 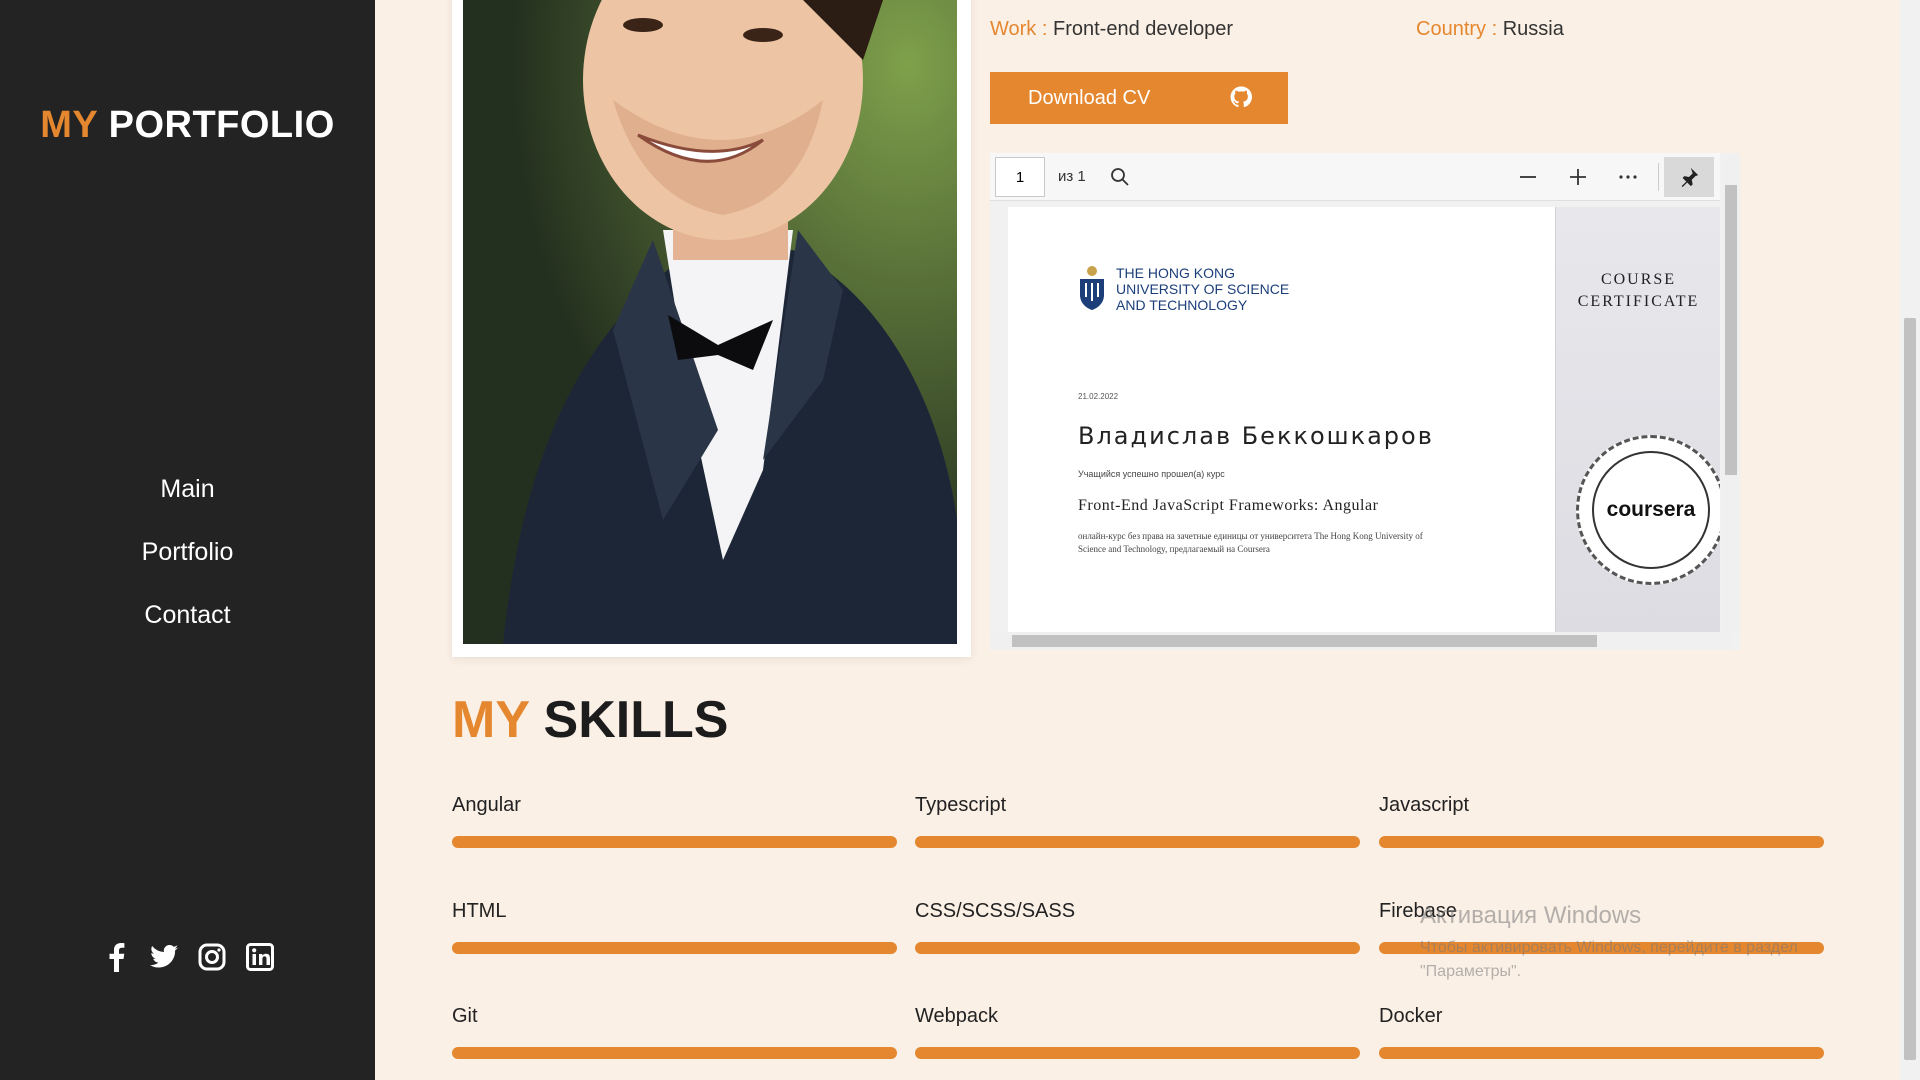 I want to click on pdf-vertical-scroll-thumb, so click(x=1731, y=330).